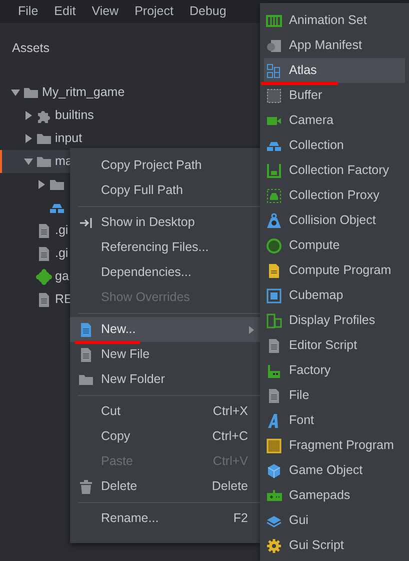  Describe the element at coordinates (165, 165) in the screenshot. I see `menu-item: Copy Project Path` at that location.